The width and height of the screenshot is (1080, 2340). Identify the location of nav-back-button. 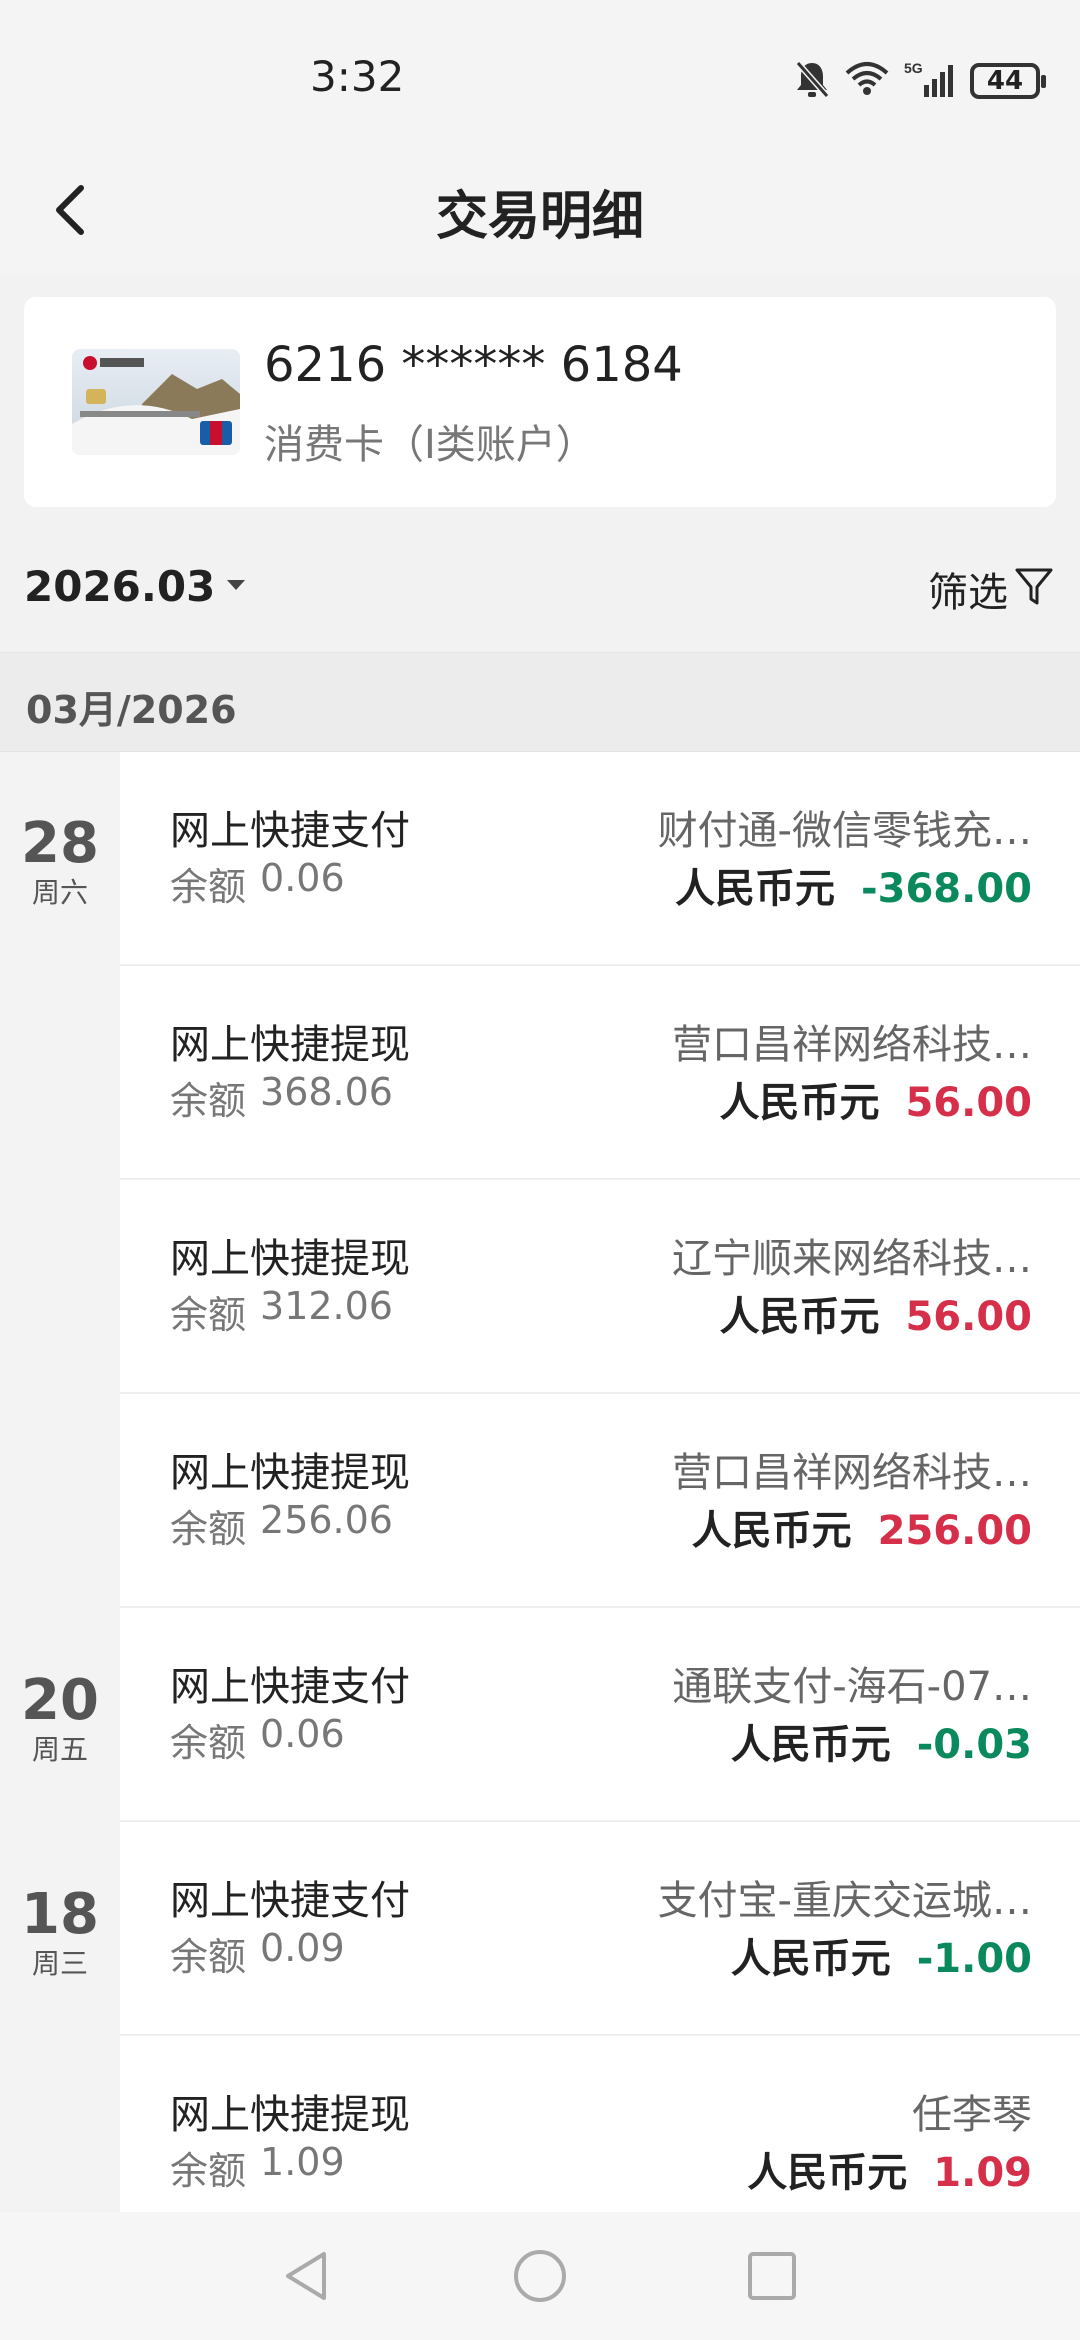
(308, 2276).